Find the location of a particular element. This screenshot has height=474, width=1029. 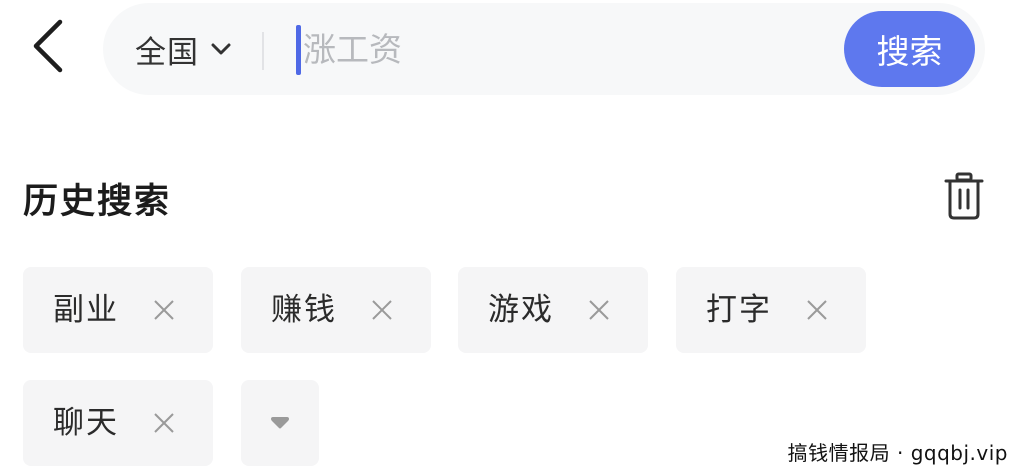

text-cursor is located at coordinates (298, 50).